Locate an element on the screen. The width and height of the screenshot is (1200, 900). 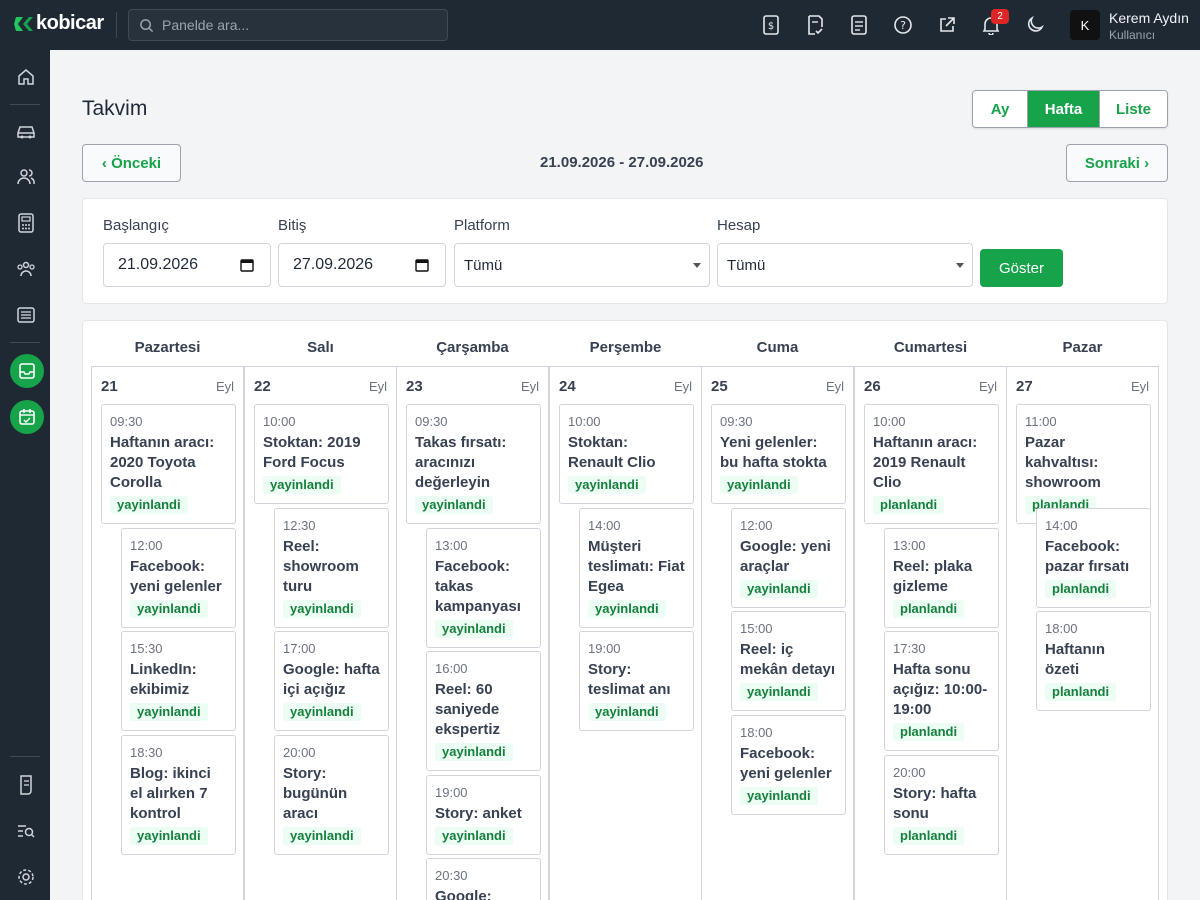
calendar-event: 13:00 Reel: plaka gizleme planlandi is located at coordinates (941, 578).